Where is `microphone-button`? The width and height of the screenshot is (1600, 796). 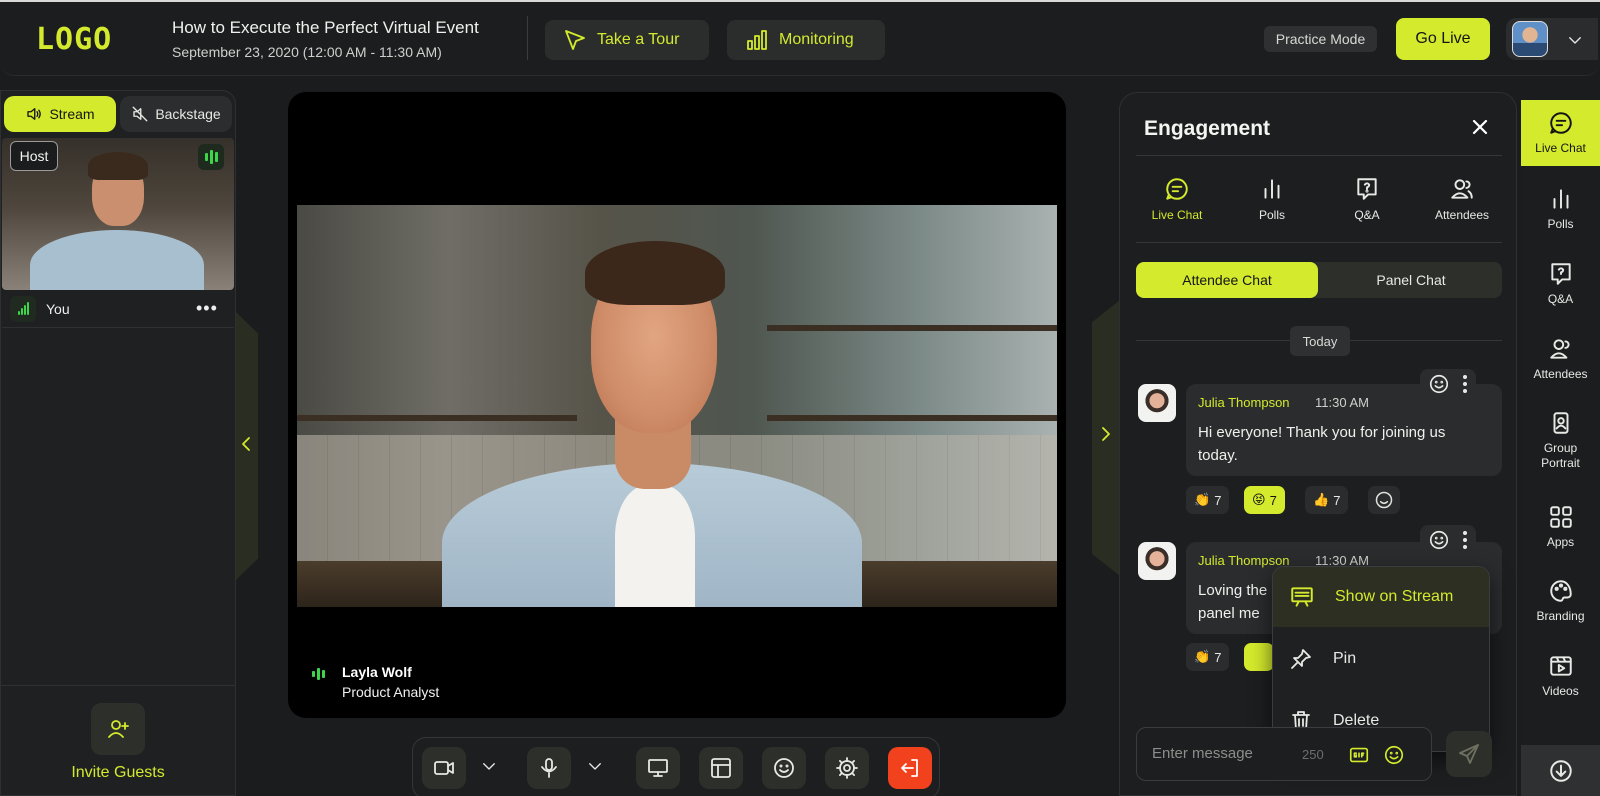 microphone-button is located at coordinates (549, 768).